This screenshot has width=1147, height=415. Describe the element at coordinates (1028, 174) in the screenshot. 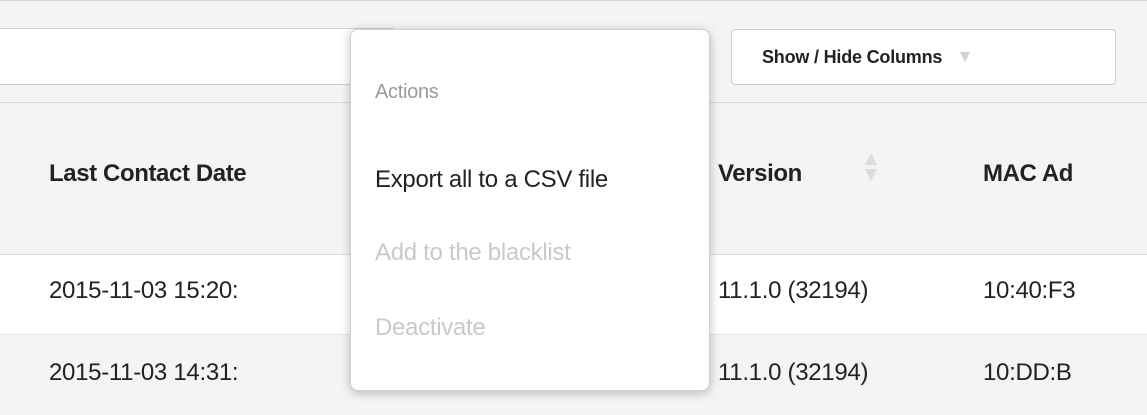

I see `column-header-mac-address: MAC Ad` at that location.